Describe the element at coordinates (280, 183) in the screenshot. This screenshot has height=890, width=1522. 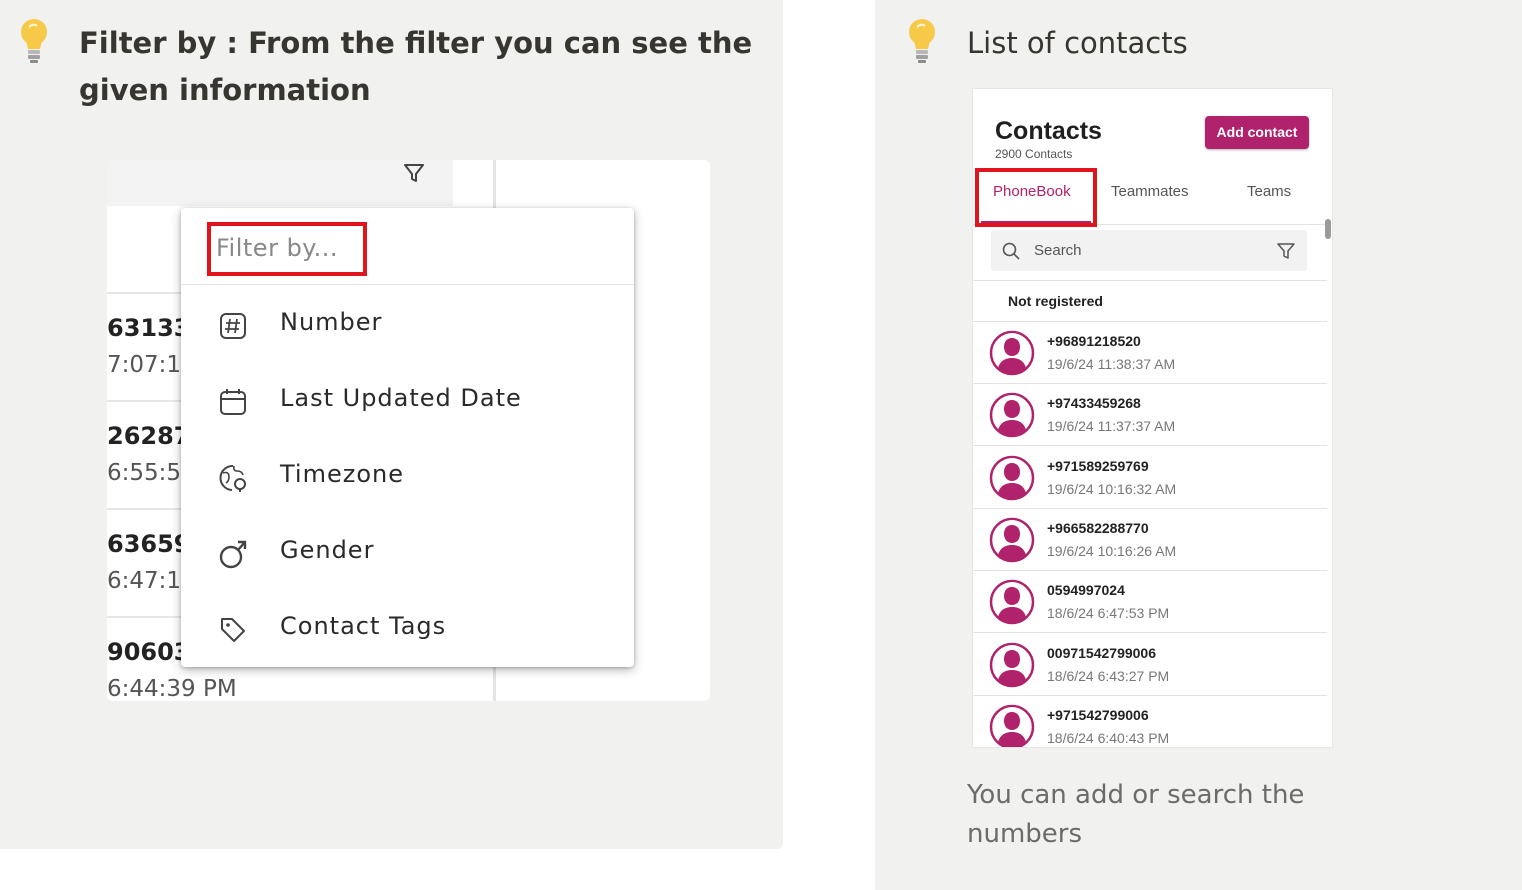
I see `table-header-bar` at that location.